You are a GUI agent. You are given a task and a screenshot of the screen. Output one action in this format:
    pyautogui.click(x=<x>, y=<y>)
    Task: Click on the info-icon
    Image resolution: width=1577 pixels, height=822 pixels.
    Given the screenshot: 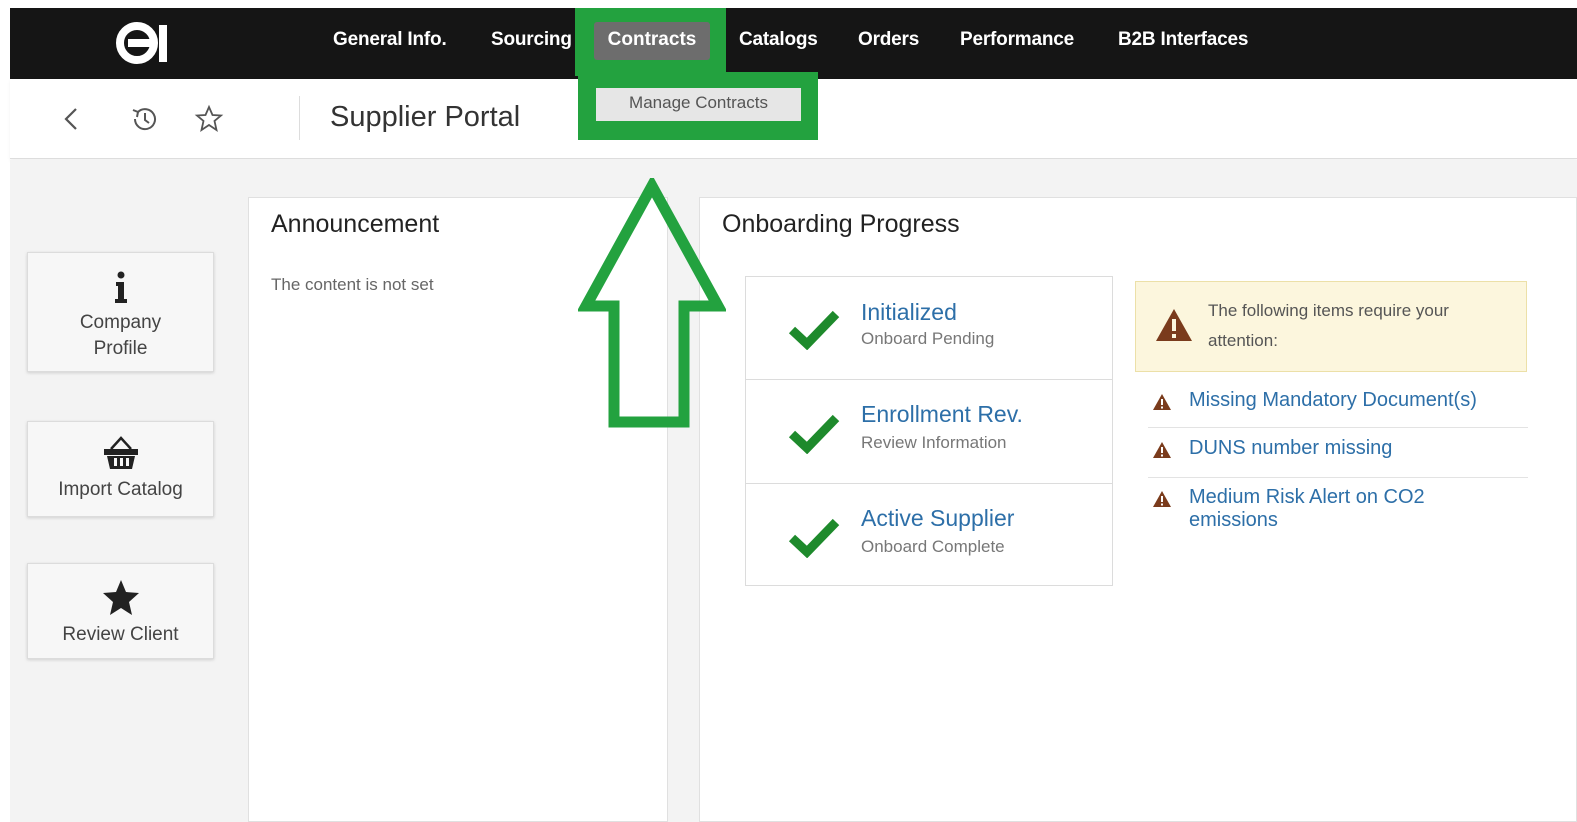 What is the action you would take?
    pyautogui.click(x=120, y=287)
    